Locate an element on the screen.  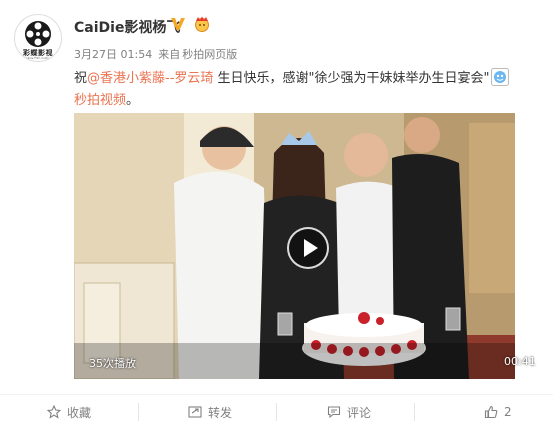
repost-icon is located at coordinates (195, 412).